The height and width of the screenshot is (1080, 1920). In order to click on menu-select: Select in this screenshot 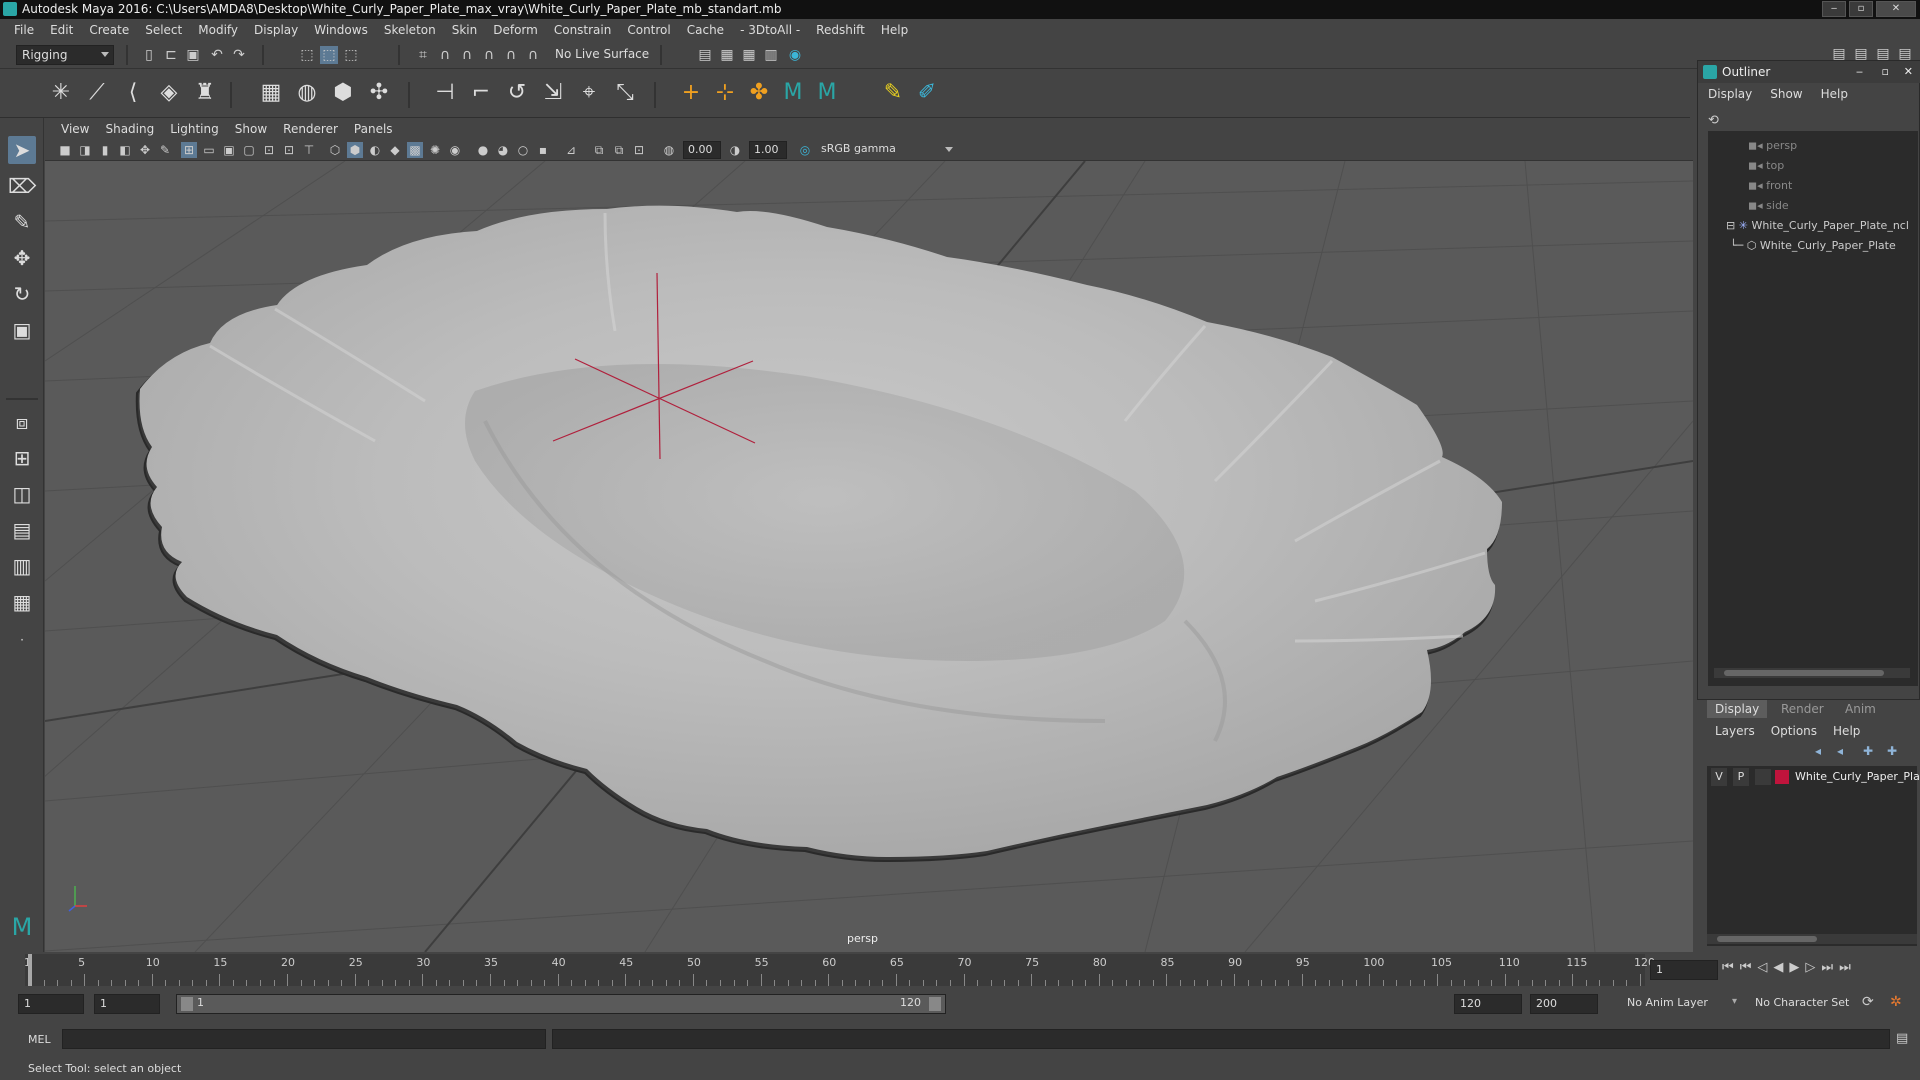, I will do `click(163, 30)`.